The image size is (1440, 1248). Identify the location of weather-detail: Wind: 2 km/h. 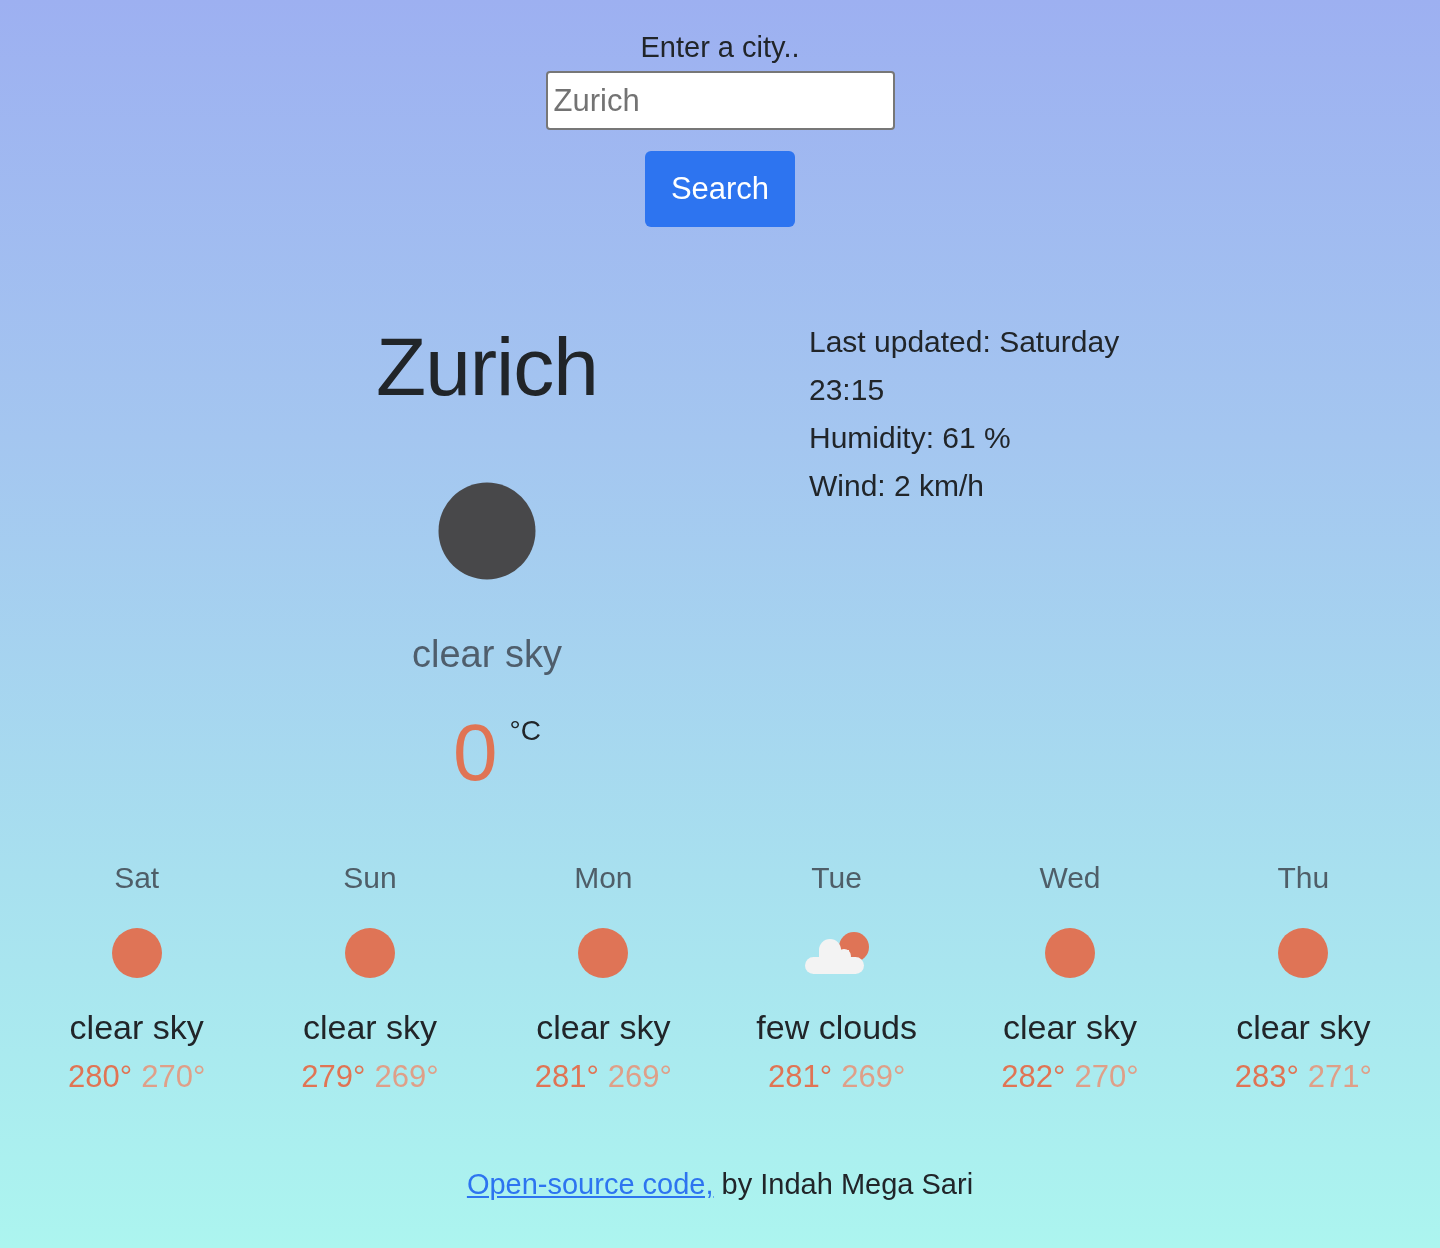
(897, 486).